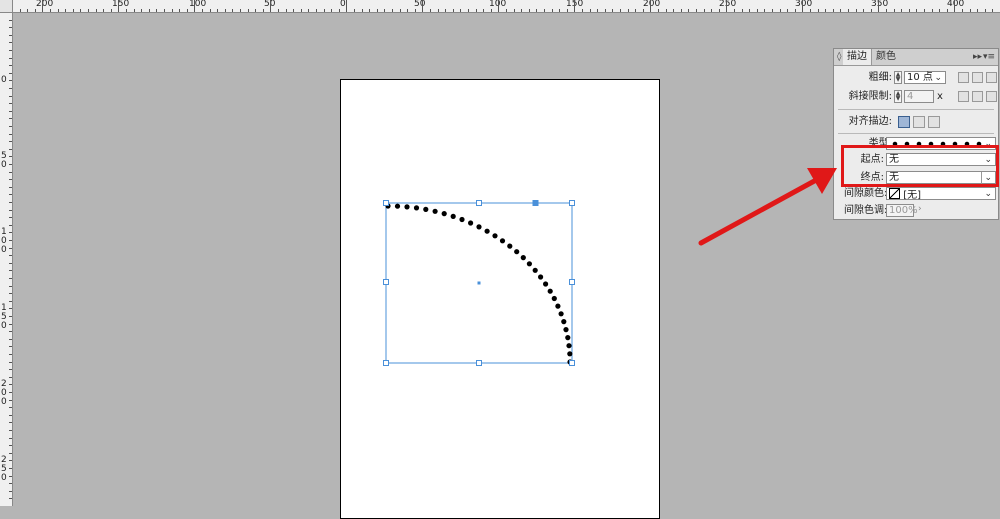 The width and height of the screenshot is (1000, 519). Describe the element at coordinates (934, 122) in the screenshot. I see `align-outside-icon` at that location.